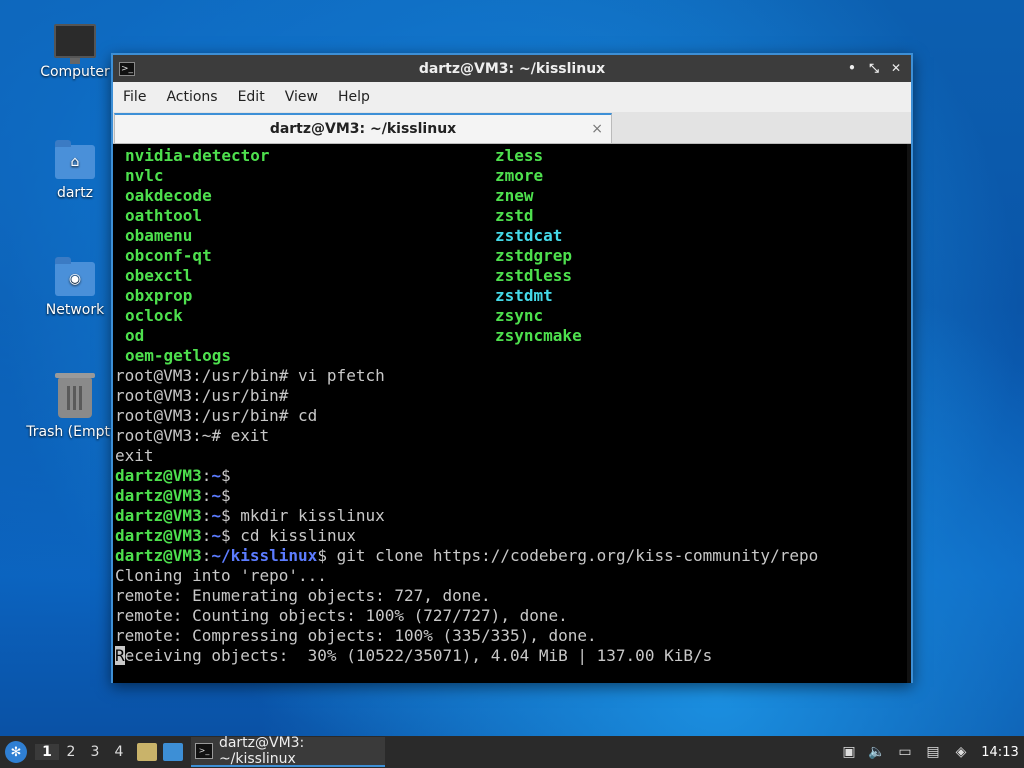 The height and width of the screenshot is (768, 1024). What do you see at coordinates (191, 97) in the screenshot?
I see `menu-actions: Actions` at bounding box center [191, 97].